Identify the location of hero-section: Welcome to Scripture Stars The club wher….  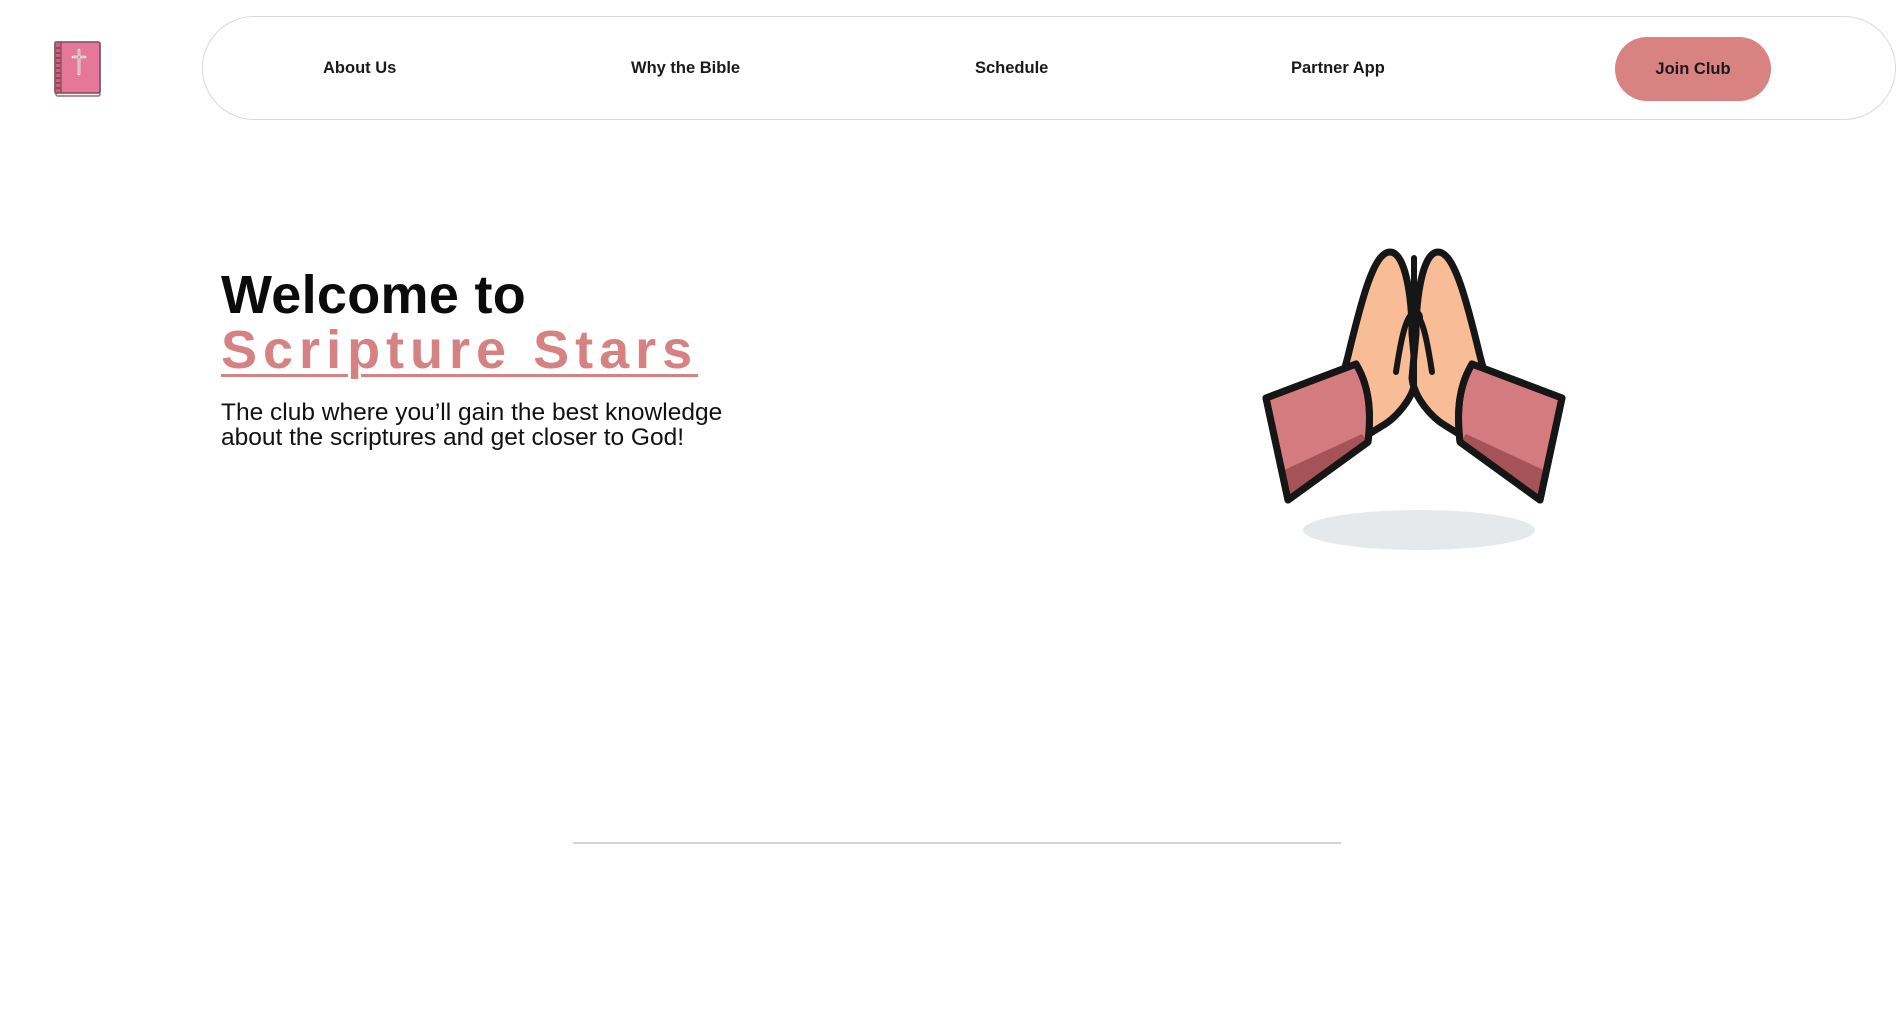
(541, 359).